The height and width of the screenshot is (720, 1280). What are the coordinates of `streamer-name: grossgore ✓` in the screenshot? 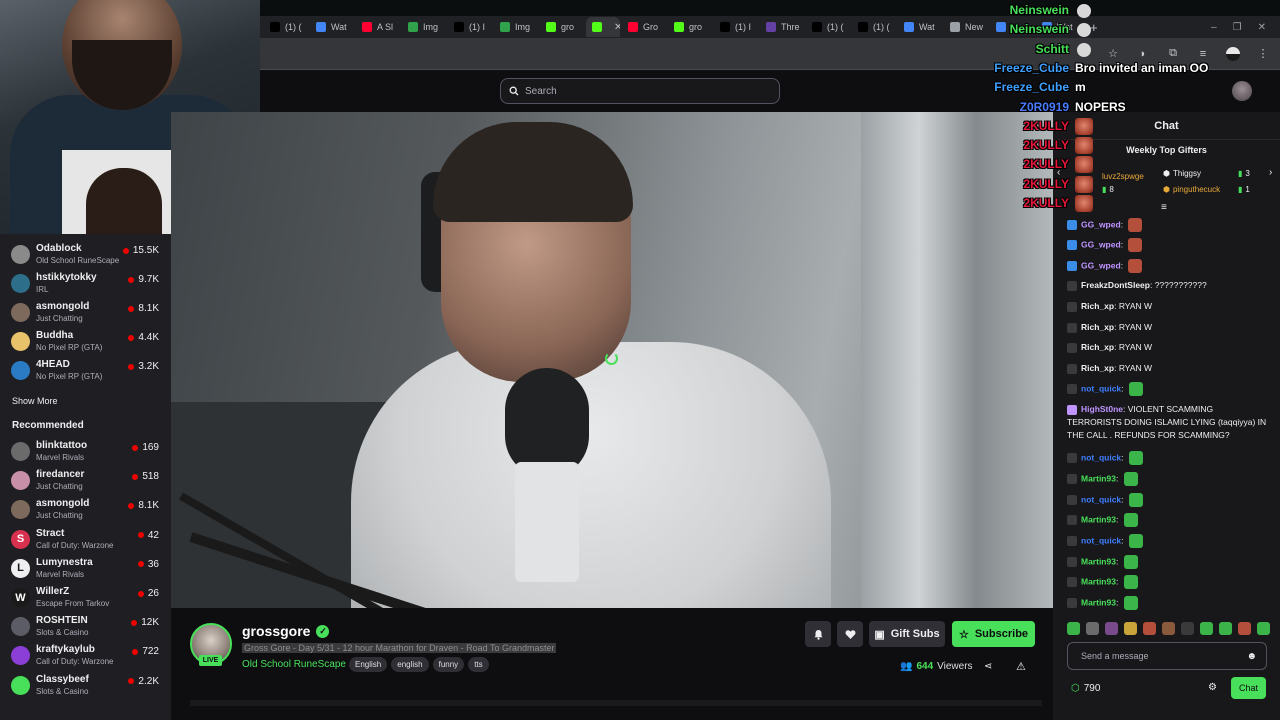 It's located at (286, 631).